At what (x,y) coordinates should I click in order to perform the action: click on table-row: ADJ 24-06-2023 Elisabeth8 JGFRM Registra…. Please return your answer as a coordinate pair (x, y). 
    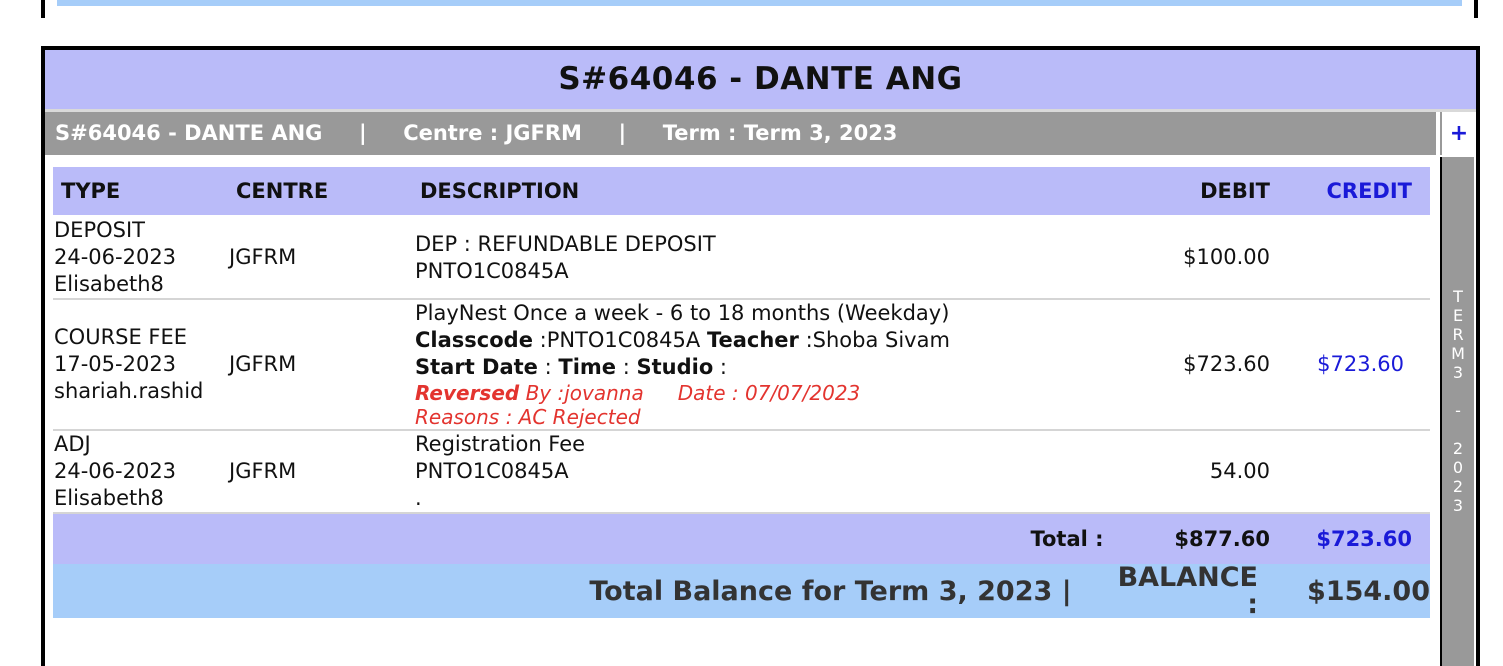
    Looking at the image, I should click on (741, 472).